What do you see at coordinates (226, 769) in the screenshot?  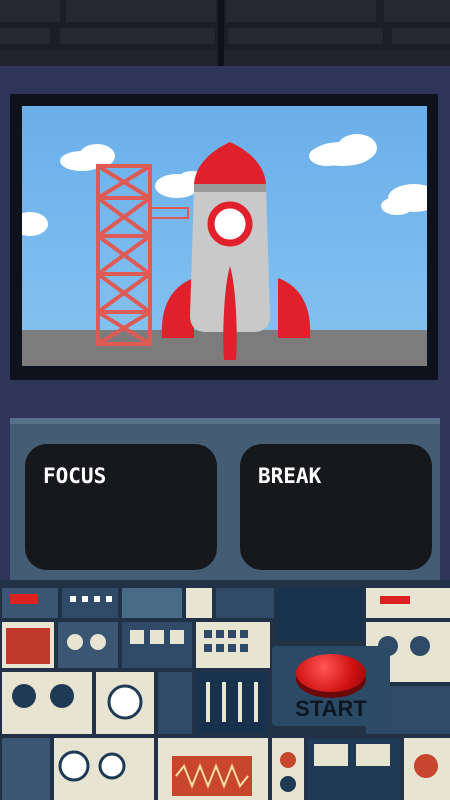 I see `console-module` at bounding box center [226, 769].